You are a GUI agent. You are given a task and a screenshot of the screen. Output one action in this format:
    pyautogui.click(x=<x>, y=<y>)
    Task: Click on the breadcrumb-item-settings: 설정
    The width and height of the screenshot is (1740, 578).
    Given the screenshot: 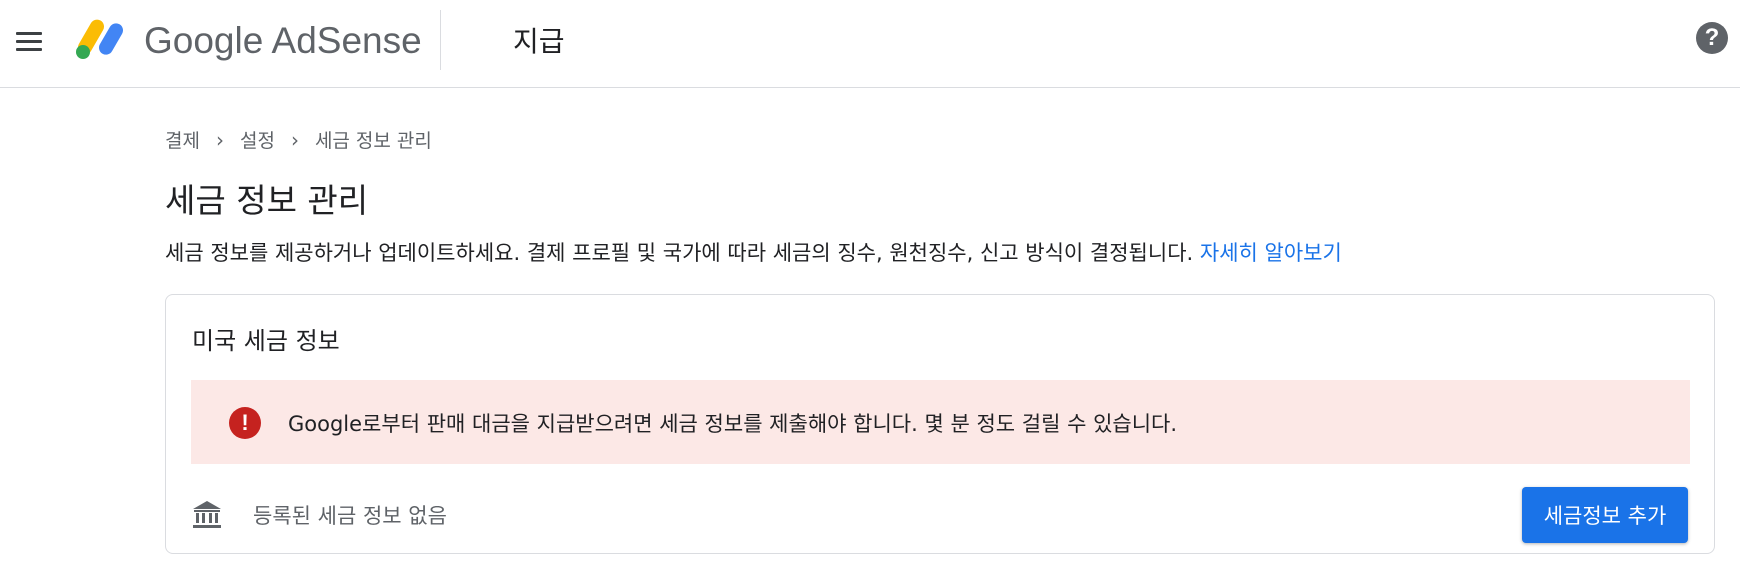 What is the action you would take?
    pyautogui.click(x=257, y=139)
    